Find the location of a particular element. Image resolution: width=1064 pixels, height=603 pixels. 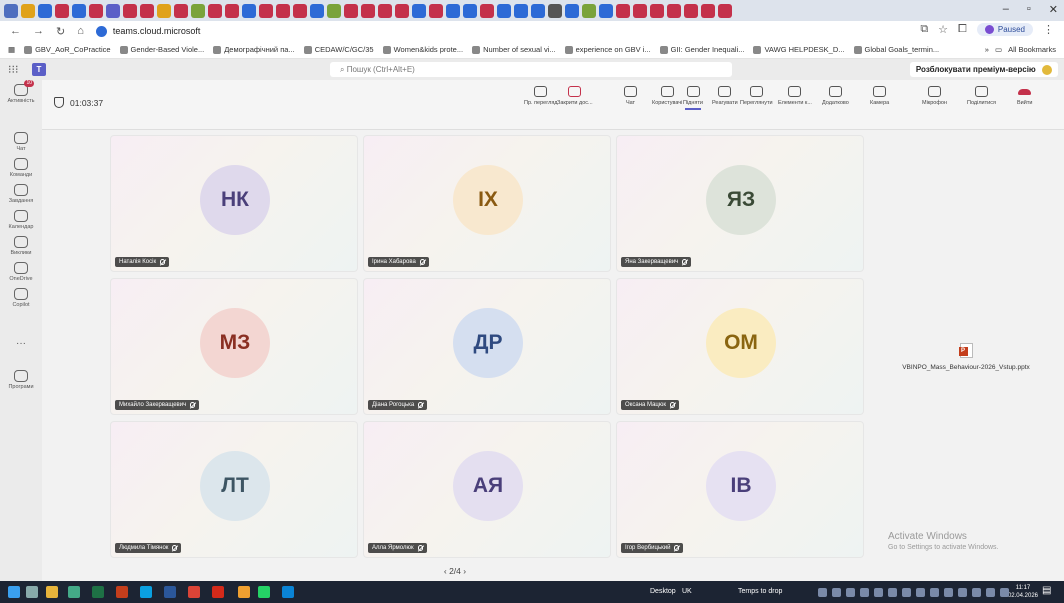

menu-icon: ⋮ is located at coordinates (1048, 29).